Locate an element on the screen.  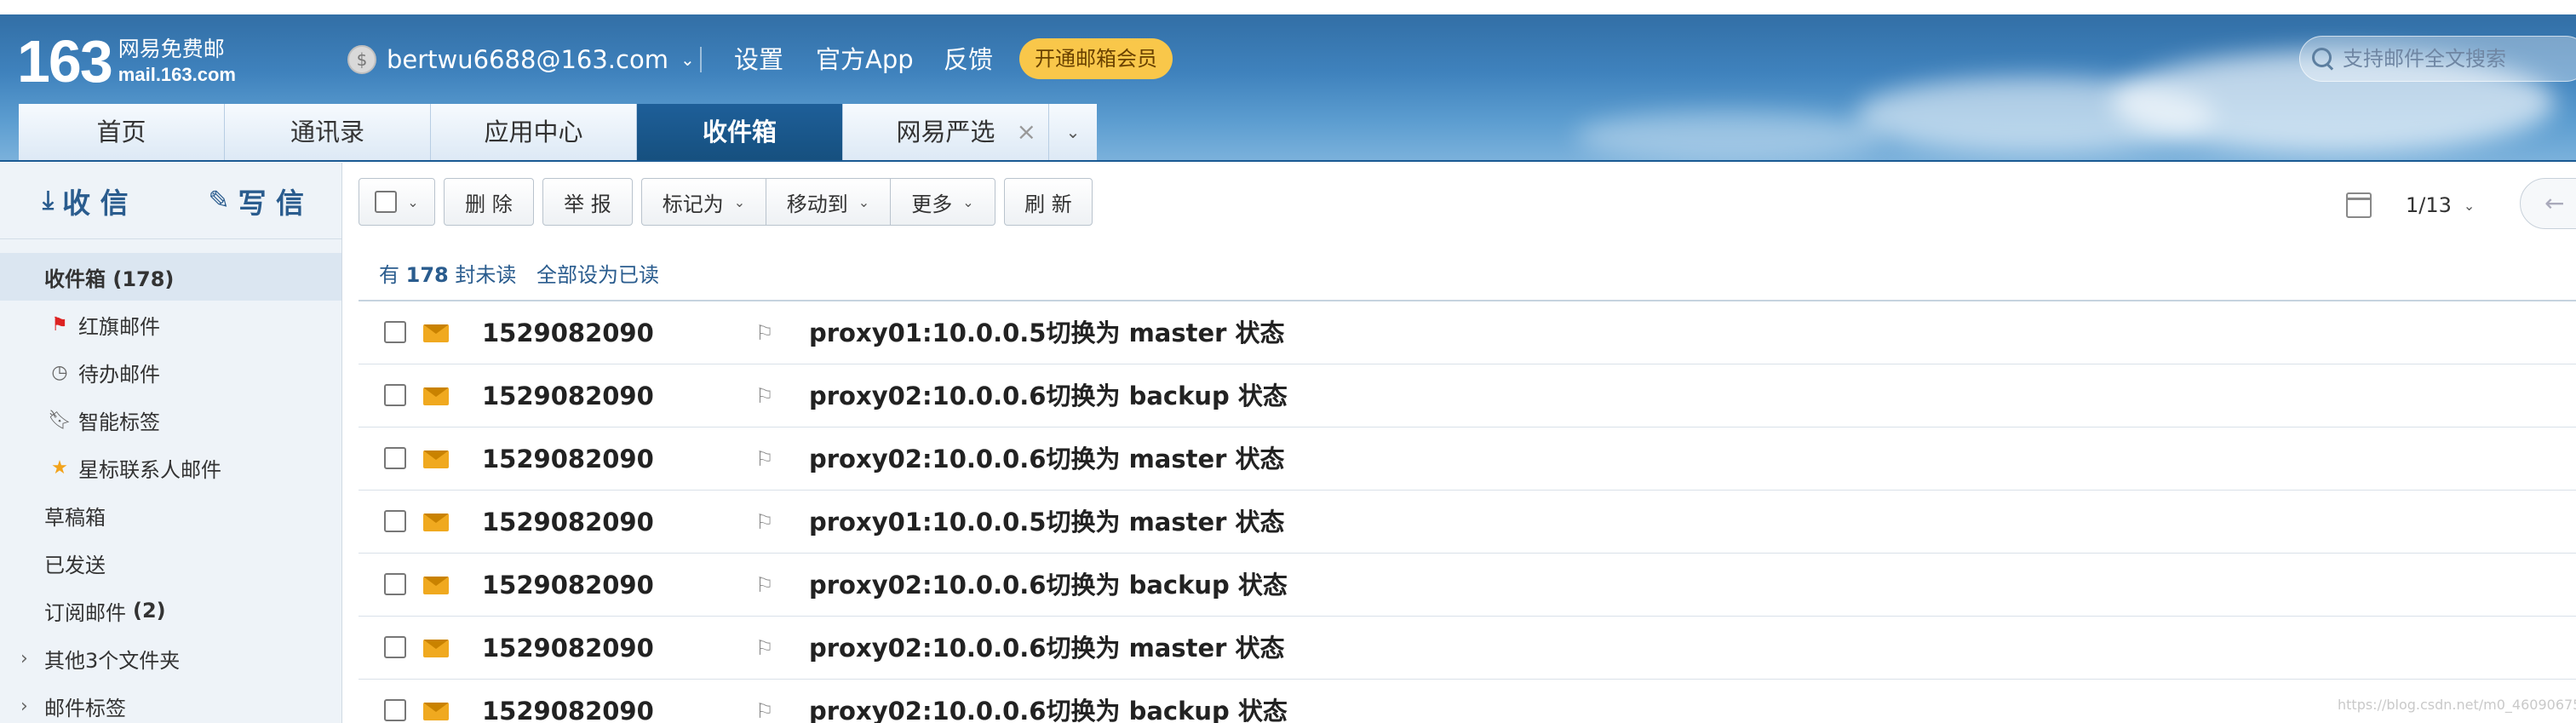
toolbar-group: 标记为 ⌄ 移动到 ⌄ 更多 ⌄ is located at coordinates (818, 202).